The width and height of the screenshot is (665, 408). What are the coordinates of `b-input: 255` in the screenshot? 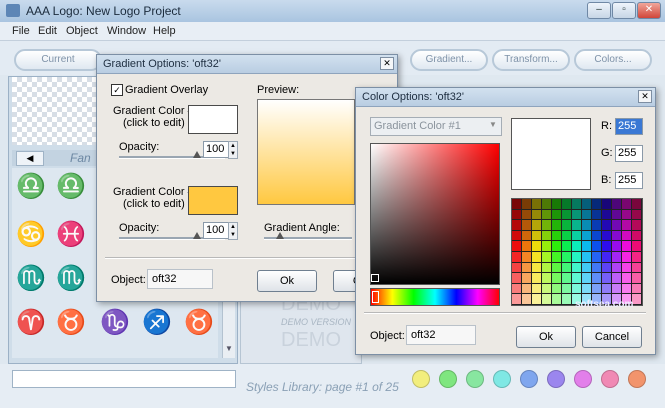 It's located at (629, 180).